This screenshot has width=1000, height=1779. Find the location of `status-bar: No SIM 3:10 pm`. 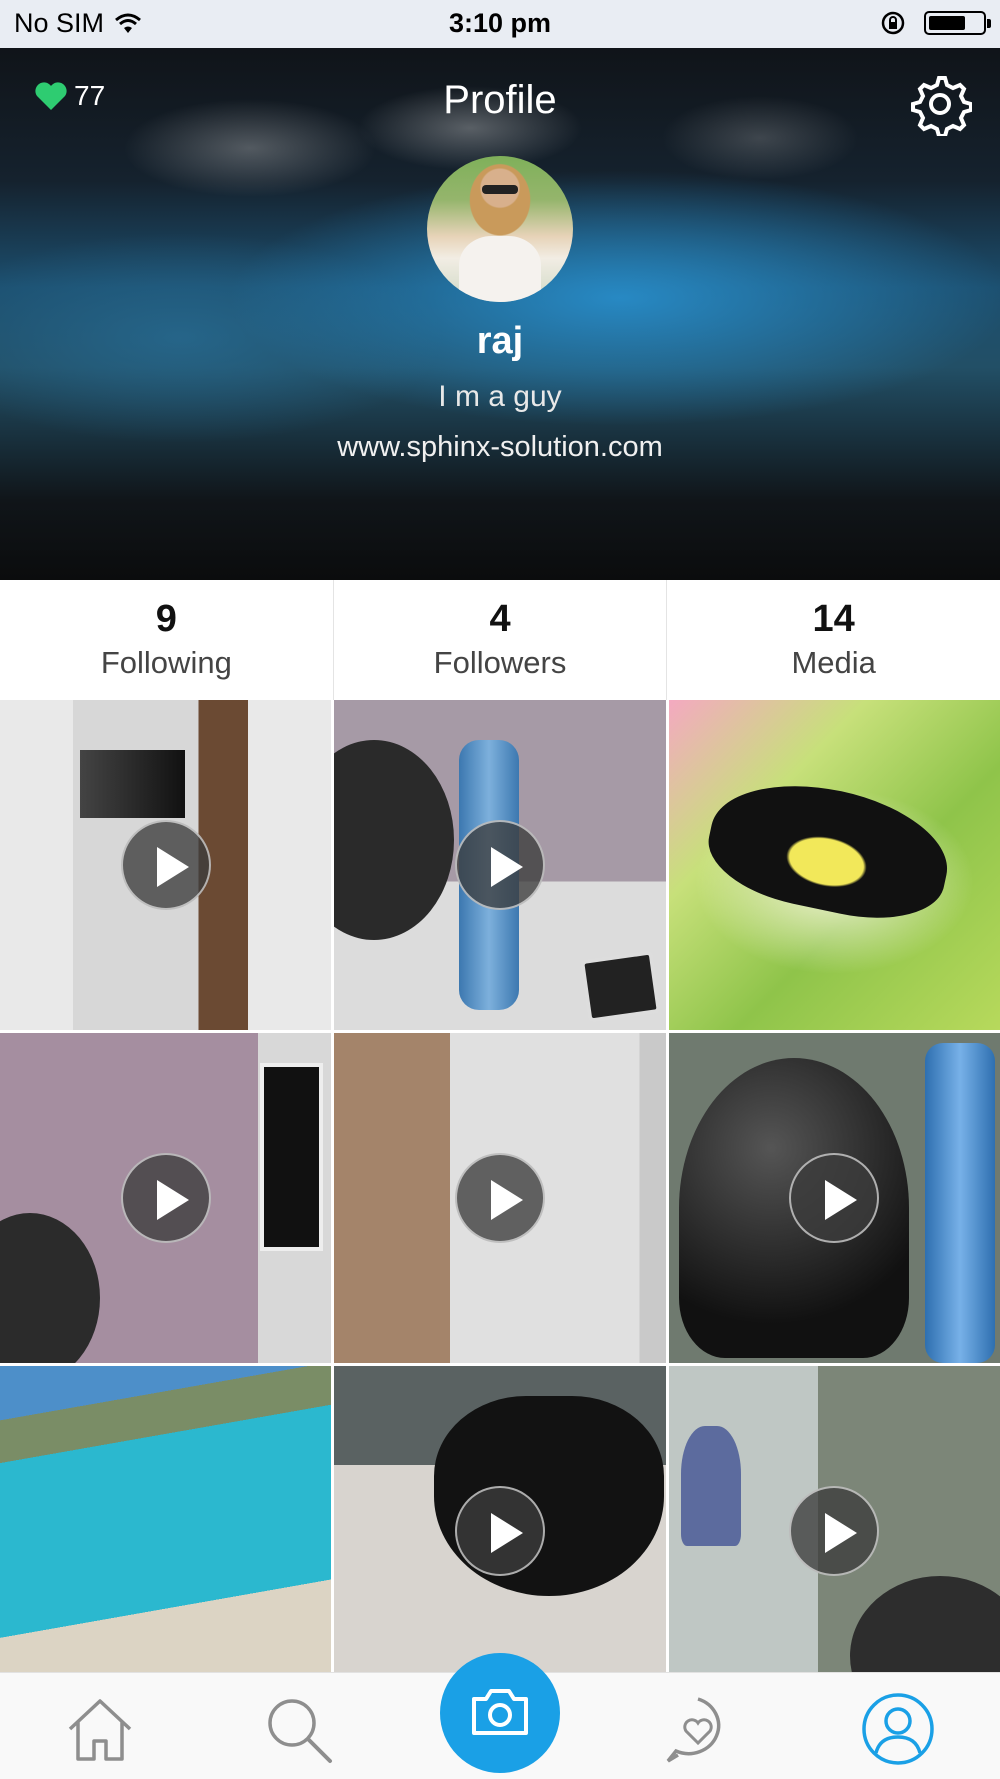

status-bar: No SIM 3:10 pm is located at coordinates (500, 24).